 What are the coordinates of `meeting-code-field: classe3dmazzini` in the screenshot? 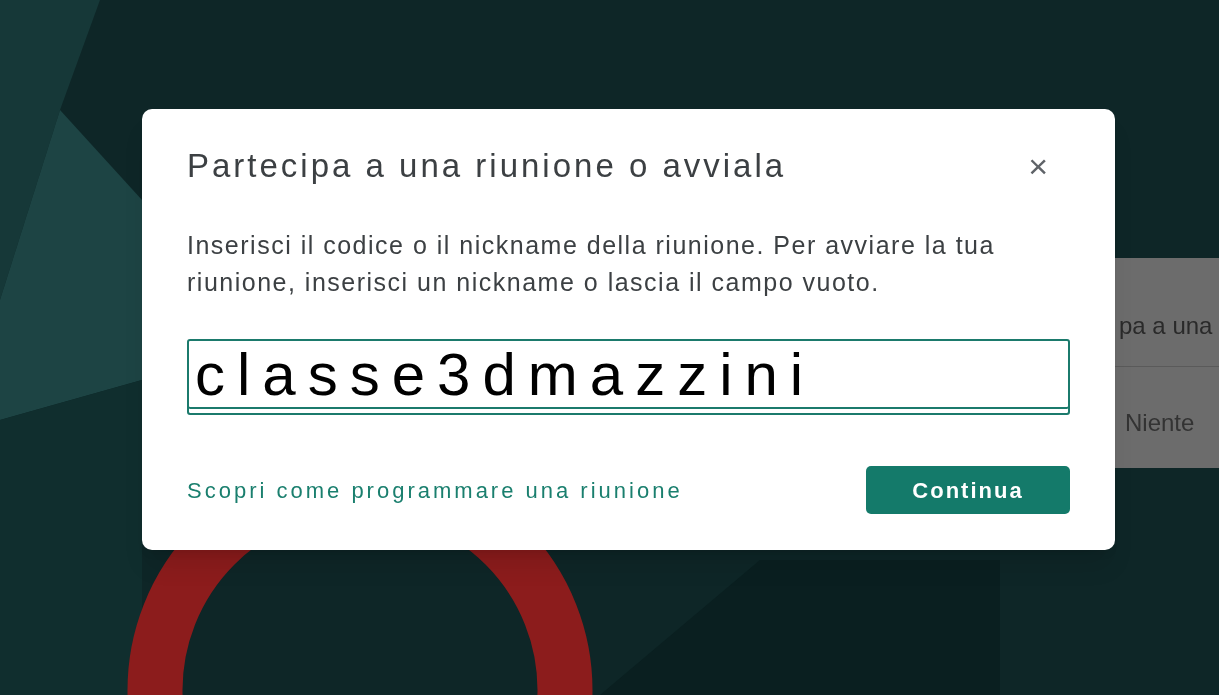 It's located at (628, 377).